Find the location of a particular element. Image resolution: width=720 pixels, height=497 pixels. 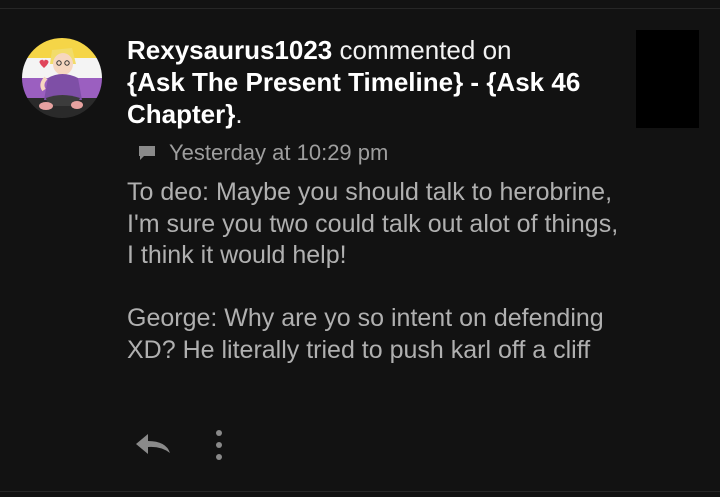

avatar-illustration is located at coordinates (62, 78).